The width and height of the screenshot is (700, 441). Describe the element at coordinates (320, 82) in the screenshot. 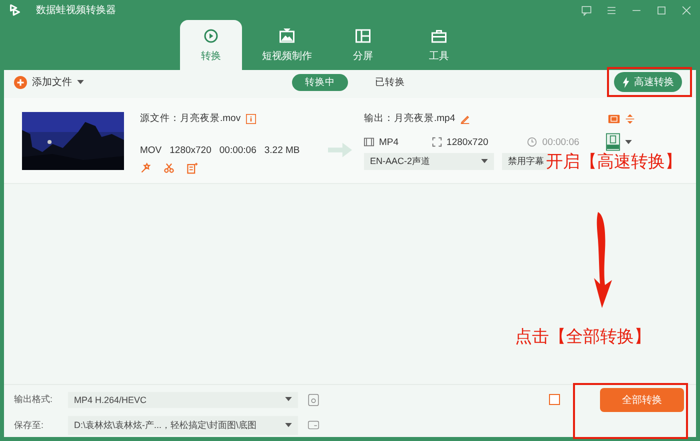

I see `filter-tab: 转换中` at that location.